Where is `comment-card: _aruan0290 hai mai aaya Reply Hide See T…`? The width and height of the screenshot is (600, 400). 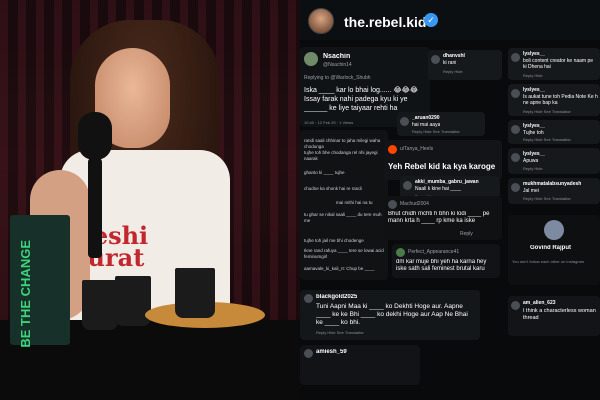 comment-card: _aruan0290 hai mai aaya Reply Hide See T… is located at coordinates (441, 124).